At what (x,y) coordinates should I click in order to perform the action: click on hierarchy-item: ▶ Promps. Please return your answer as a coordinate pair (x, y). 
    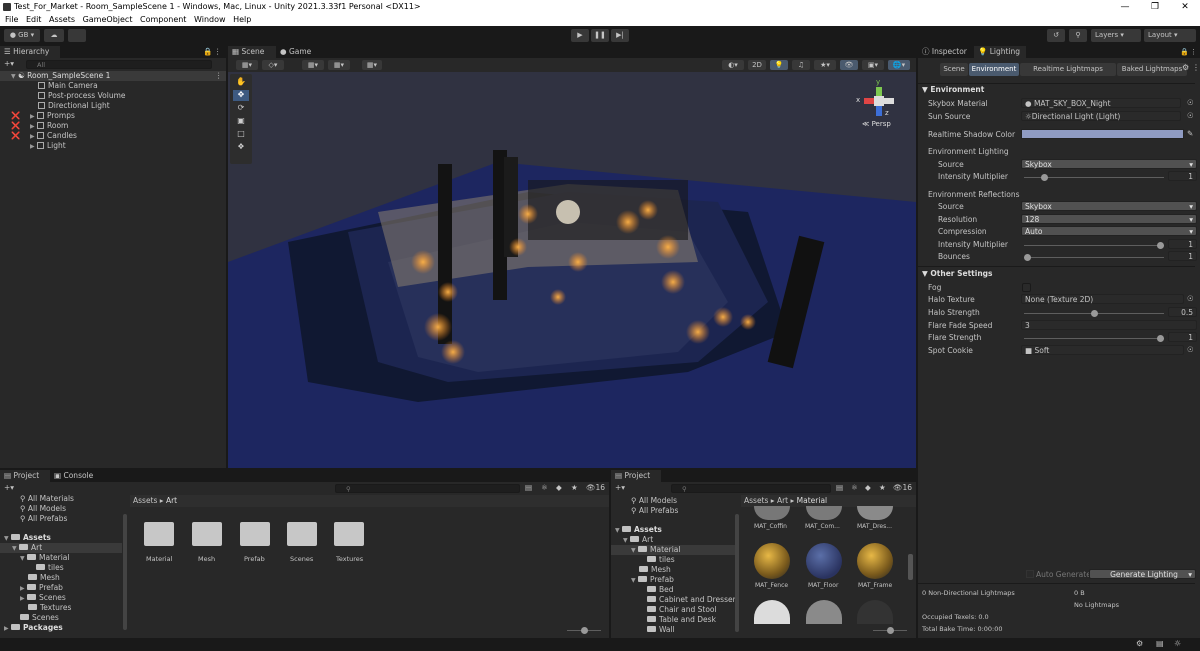
    Looking at the image, I should click on (52, 116).